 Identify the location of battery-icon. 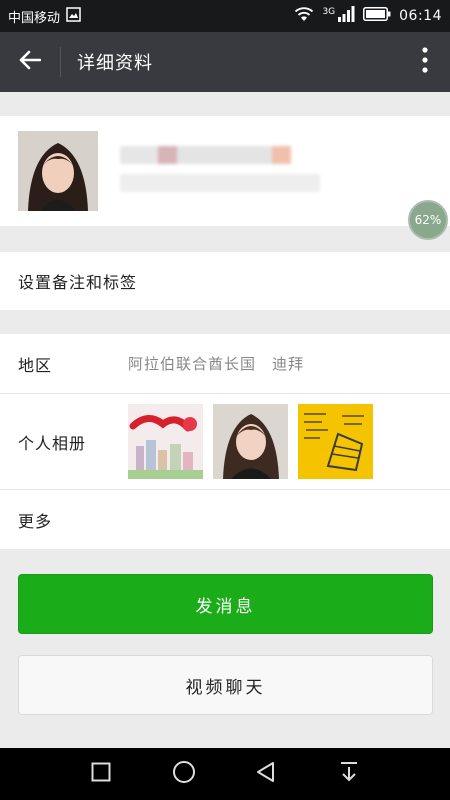
(377, 16).